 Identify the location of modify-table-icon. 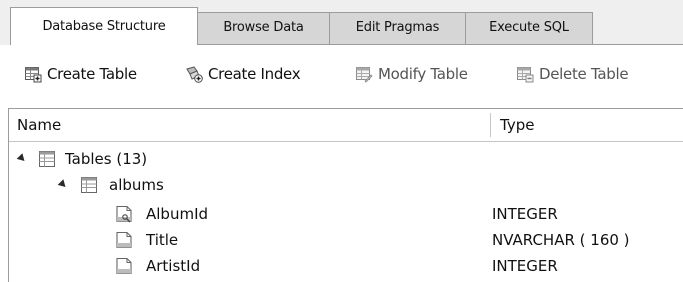
(364, 75).